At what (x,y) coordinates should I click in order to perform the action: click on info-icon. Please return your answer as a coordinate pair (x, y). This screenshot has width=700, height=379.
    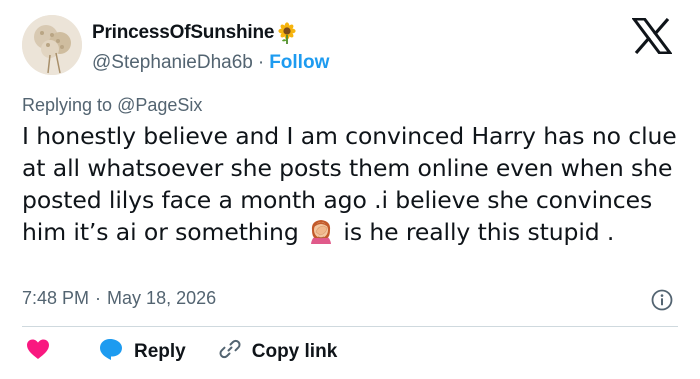
    Looking at the image, I should click on (662, 300).